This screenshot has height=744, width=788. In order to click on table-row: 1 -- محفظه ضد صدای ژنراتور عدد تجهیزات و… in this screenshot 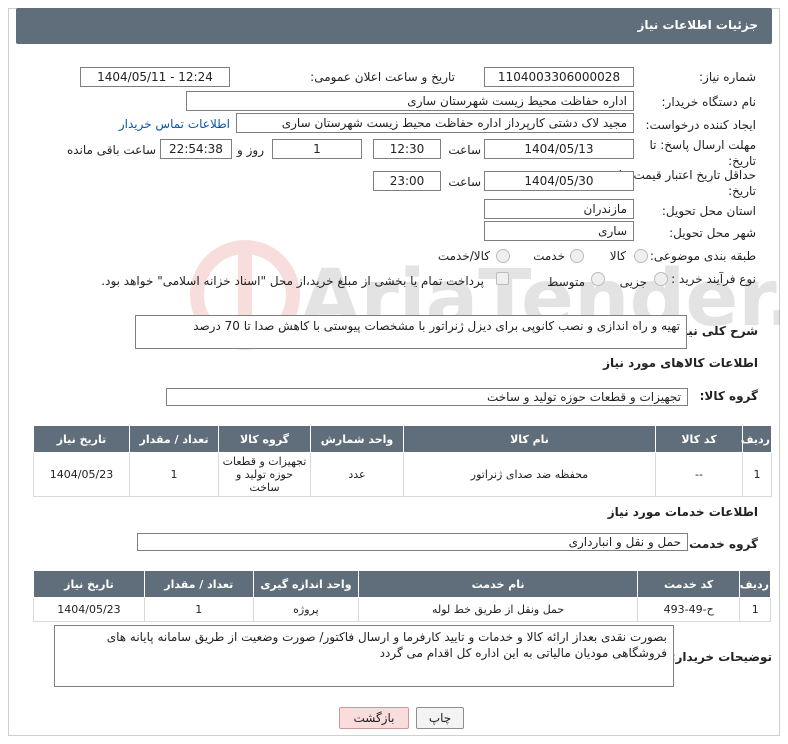, I will do `click(402, 474)`.